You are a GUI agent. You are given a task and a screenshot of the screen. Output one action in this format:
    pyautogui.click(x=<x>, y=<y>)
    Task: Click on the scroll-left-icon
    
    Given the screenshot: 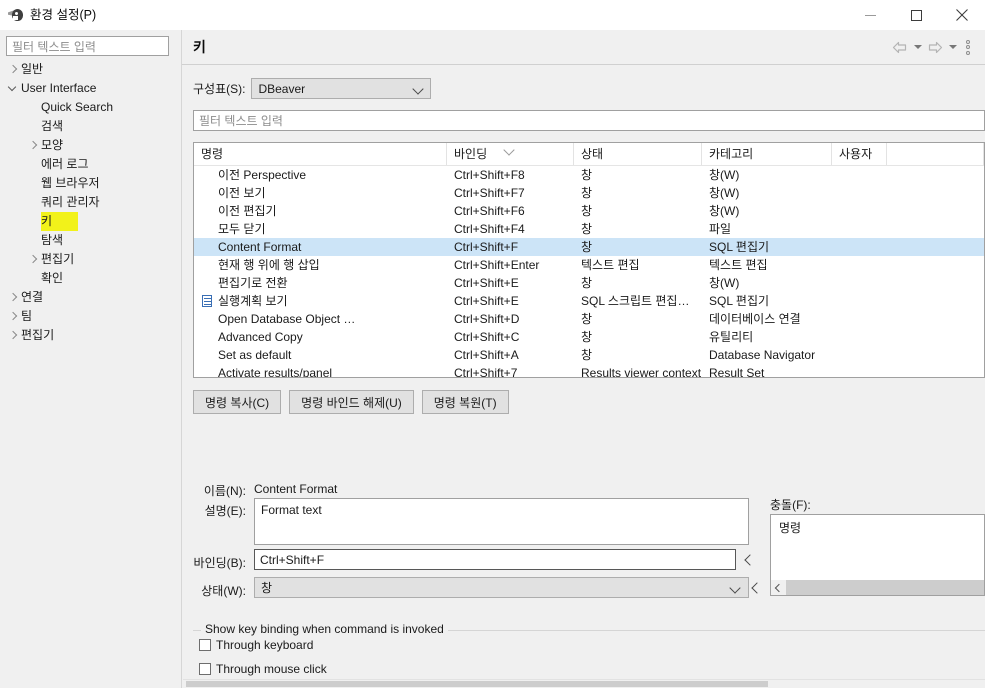 What is the action you would take?
    pyautogui.click(x=778, y=587)
    